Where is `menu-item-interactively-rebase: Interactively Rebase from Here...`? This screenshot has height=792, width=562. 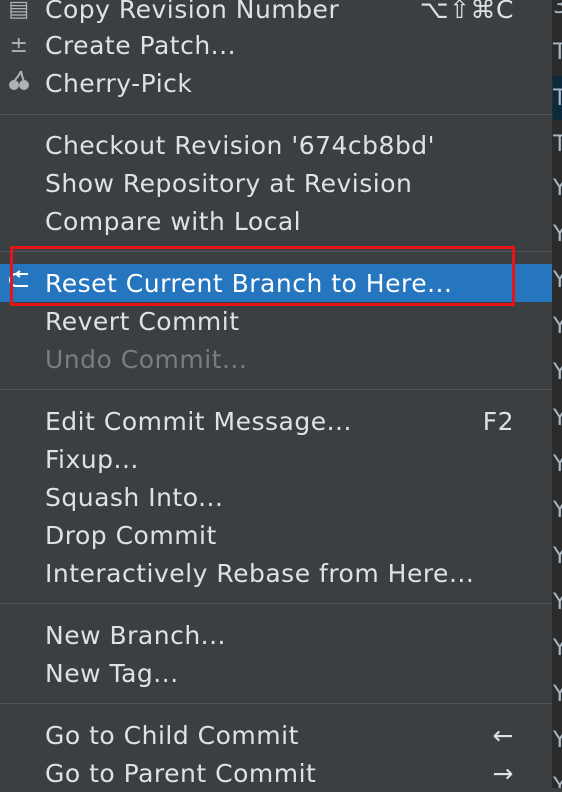
menu-item-interactively-rebase: Interactively Rebase from Here... is located at coordinates (276, 573).